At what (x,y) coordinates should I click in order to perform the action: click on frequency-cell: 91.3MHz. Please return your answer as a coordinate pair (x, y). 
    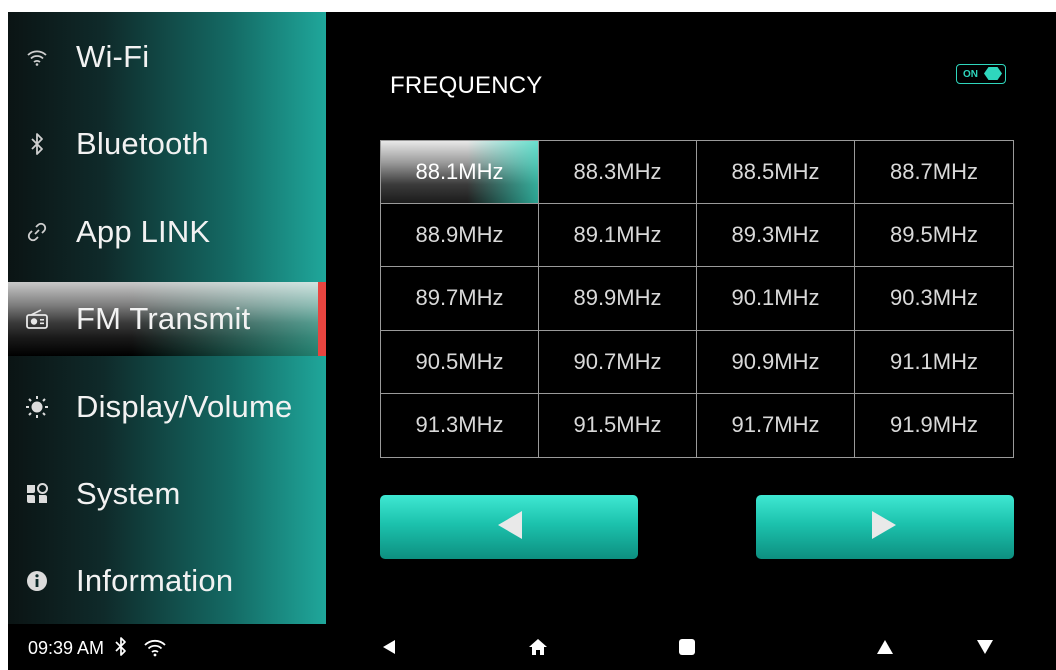
    Looking at the image, I should click on (460, 425).